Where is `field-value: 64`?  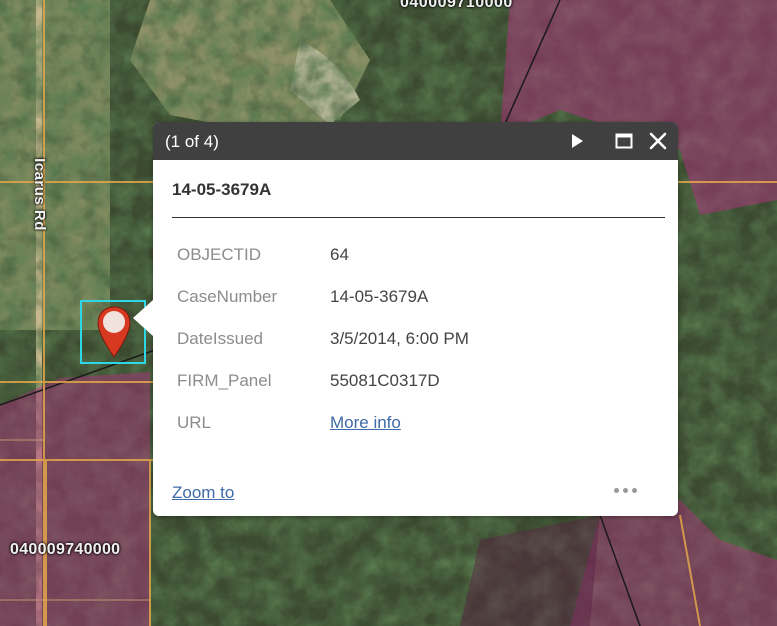
field-value: 64 is located at coordinates (339, 254).